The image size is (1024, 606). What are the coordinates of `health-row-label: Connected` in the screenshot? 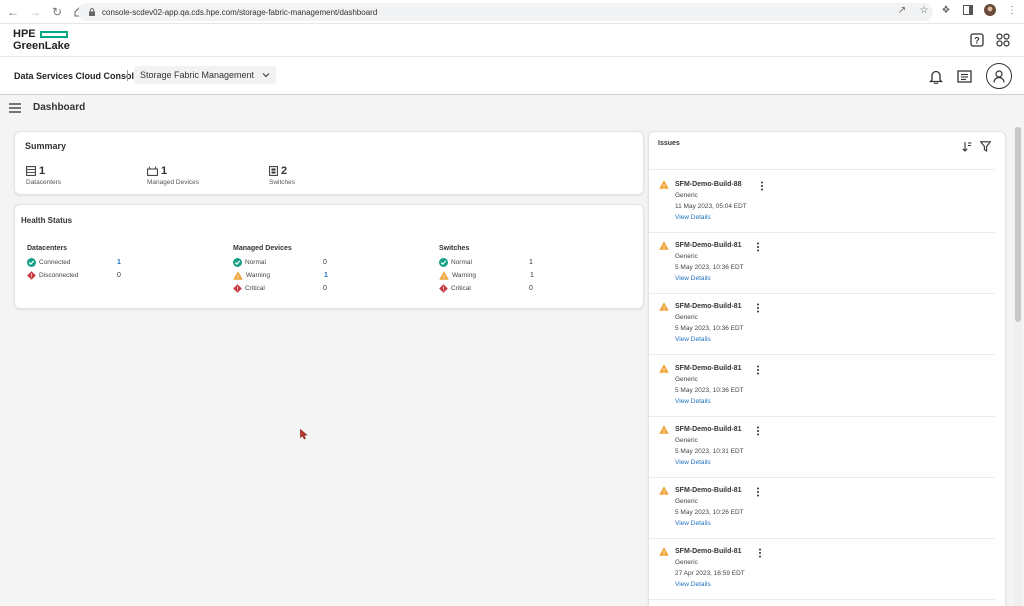 It's located at (55, 262).